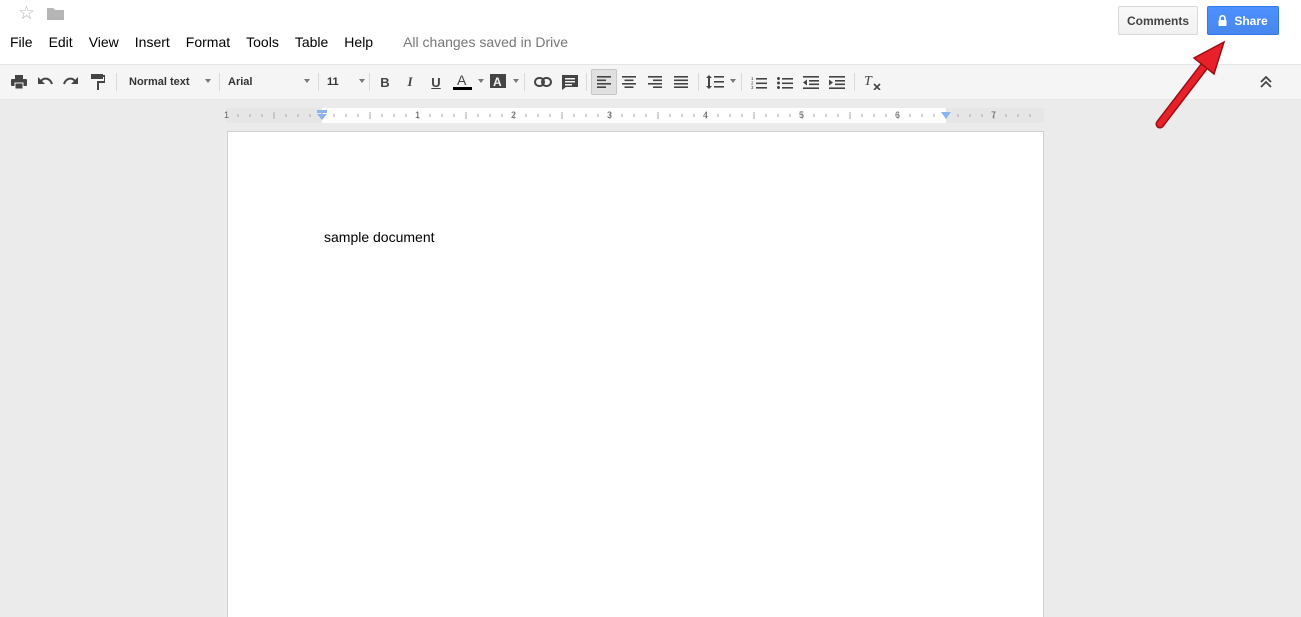  Describe the element at coordinates (655, 82) in the screenshot. I see `align-right-icon` at that location.